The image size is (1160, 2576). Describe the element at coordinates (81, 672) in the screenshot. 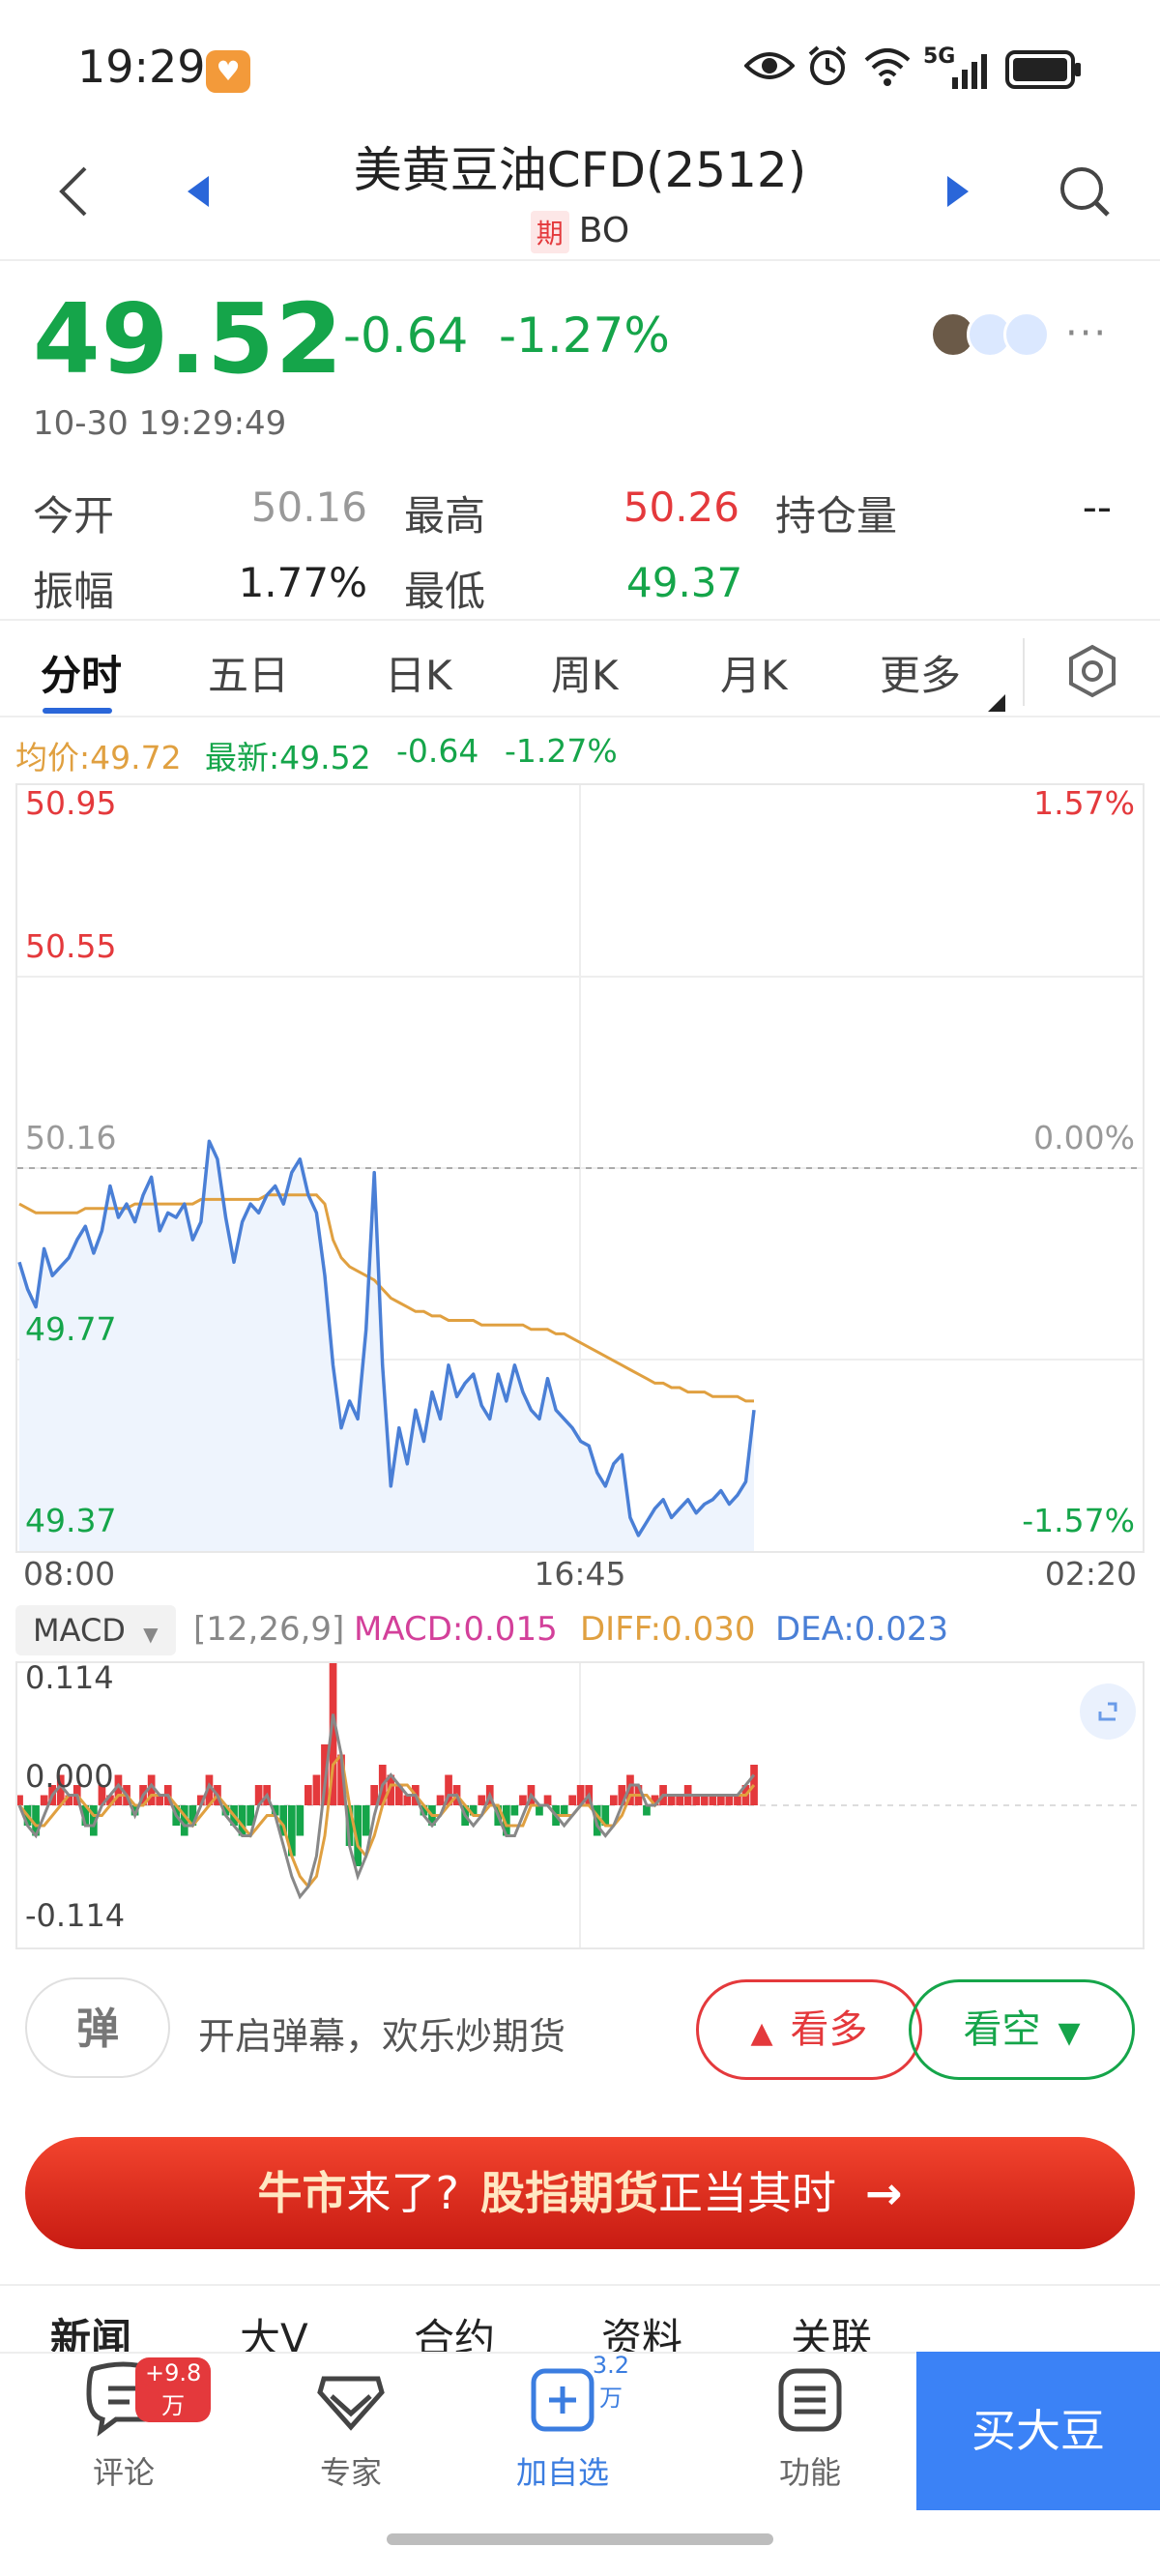

I see `tab-intraday: 分时` at that location.